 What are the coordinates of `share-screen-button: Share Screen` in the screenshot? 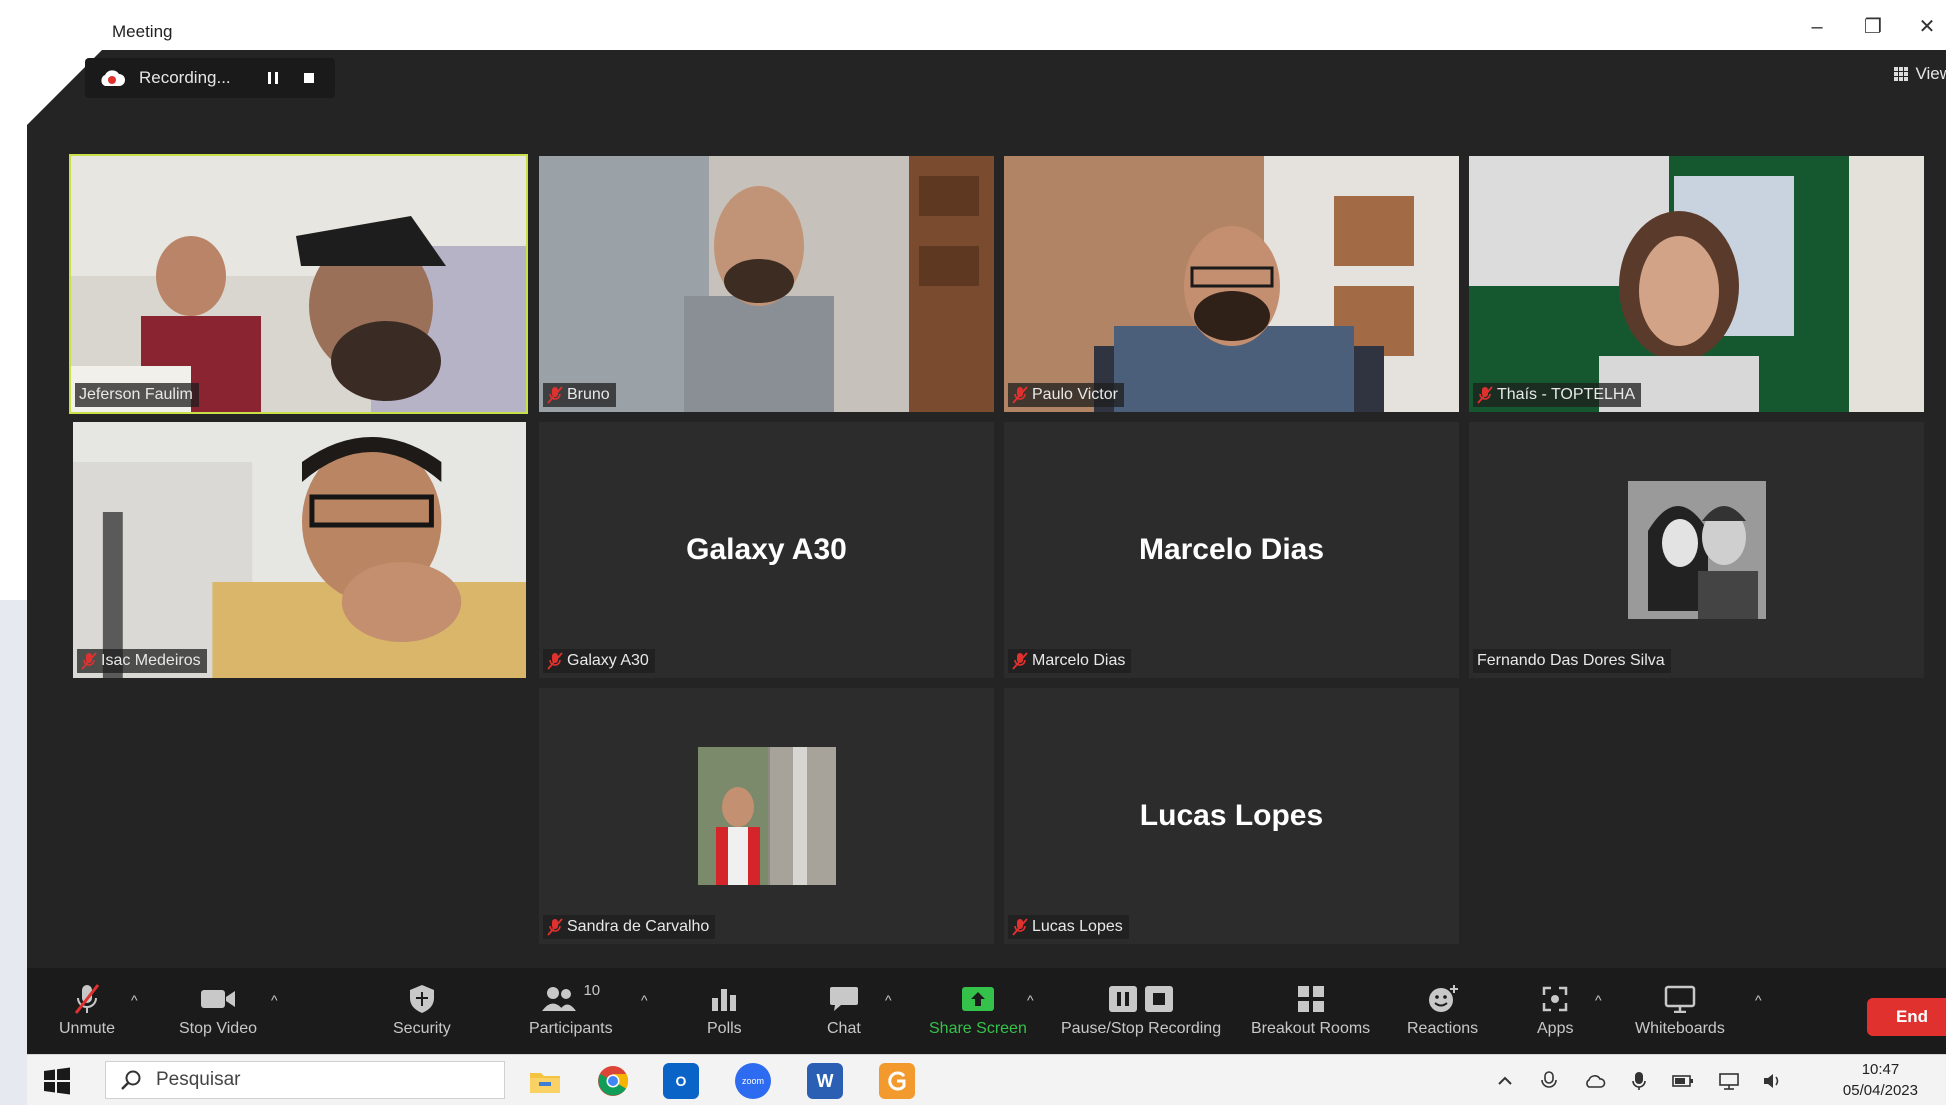 It's located at (978, 1010).